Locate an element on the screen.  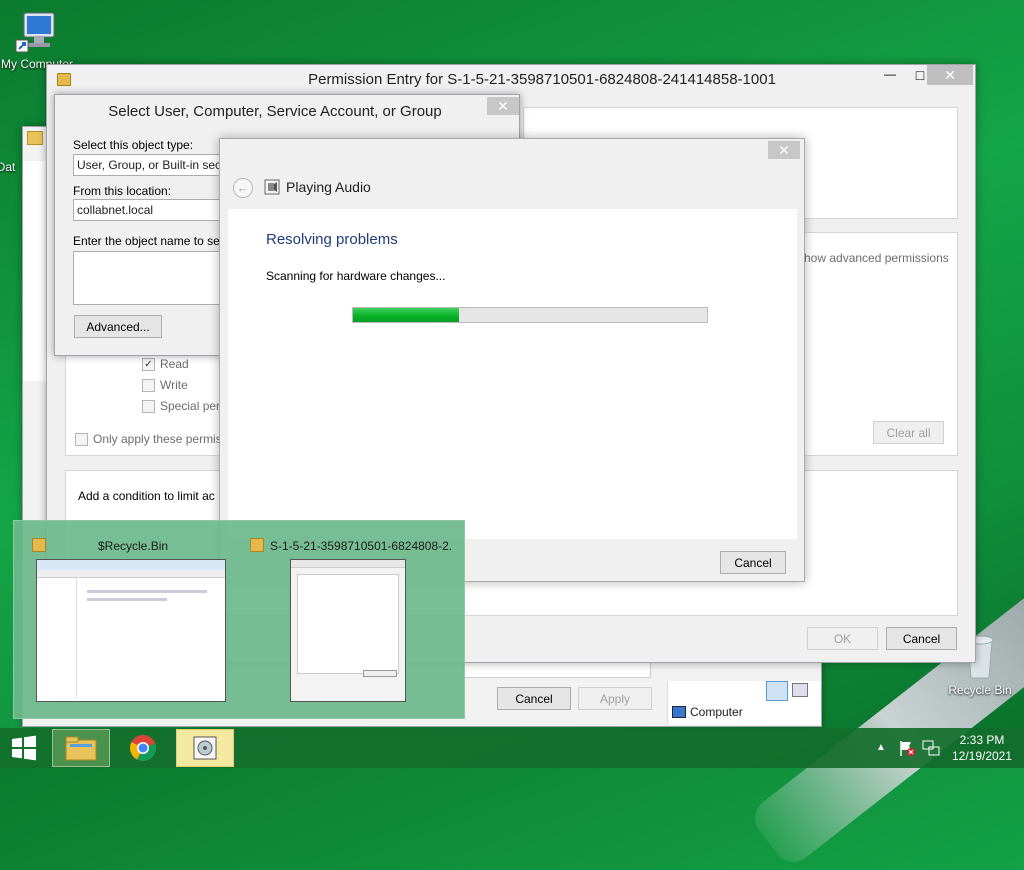
only-apply-checkbox: Only apply these permiss is located at coordinates (151, 439).